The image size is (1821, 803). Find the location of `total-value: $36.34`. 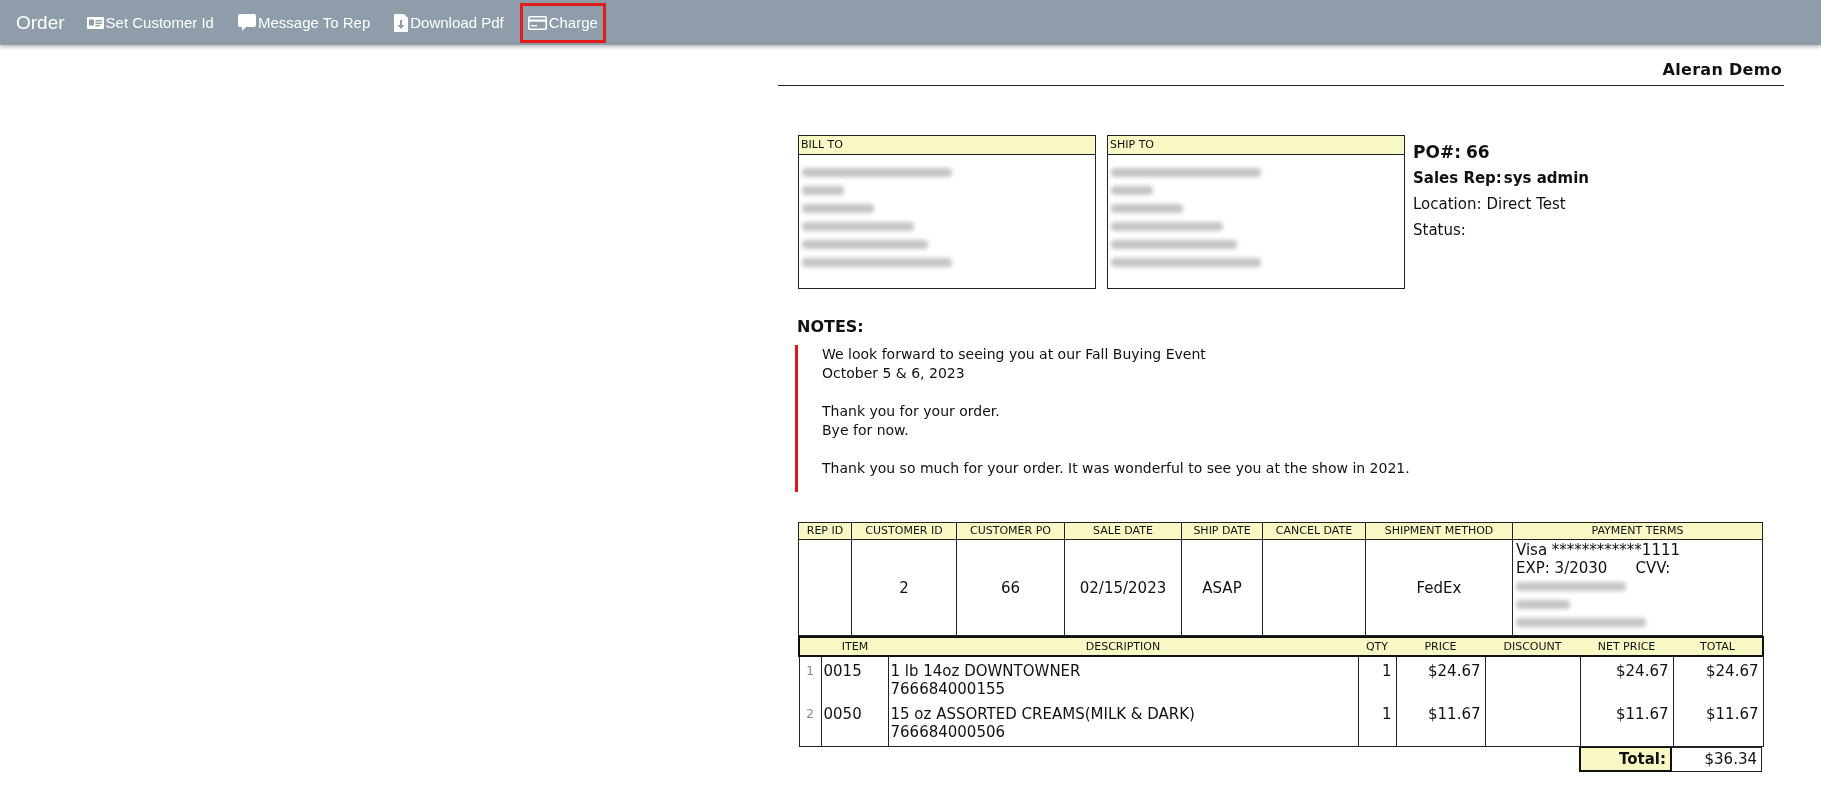

total-value: $36.34 is located at coordinates (1717, 759).